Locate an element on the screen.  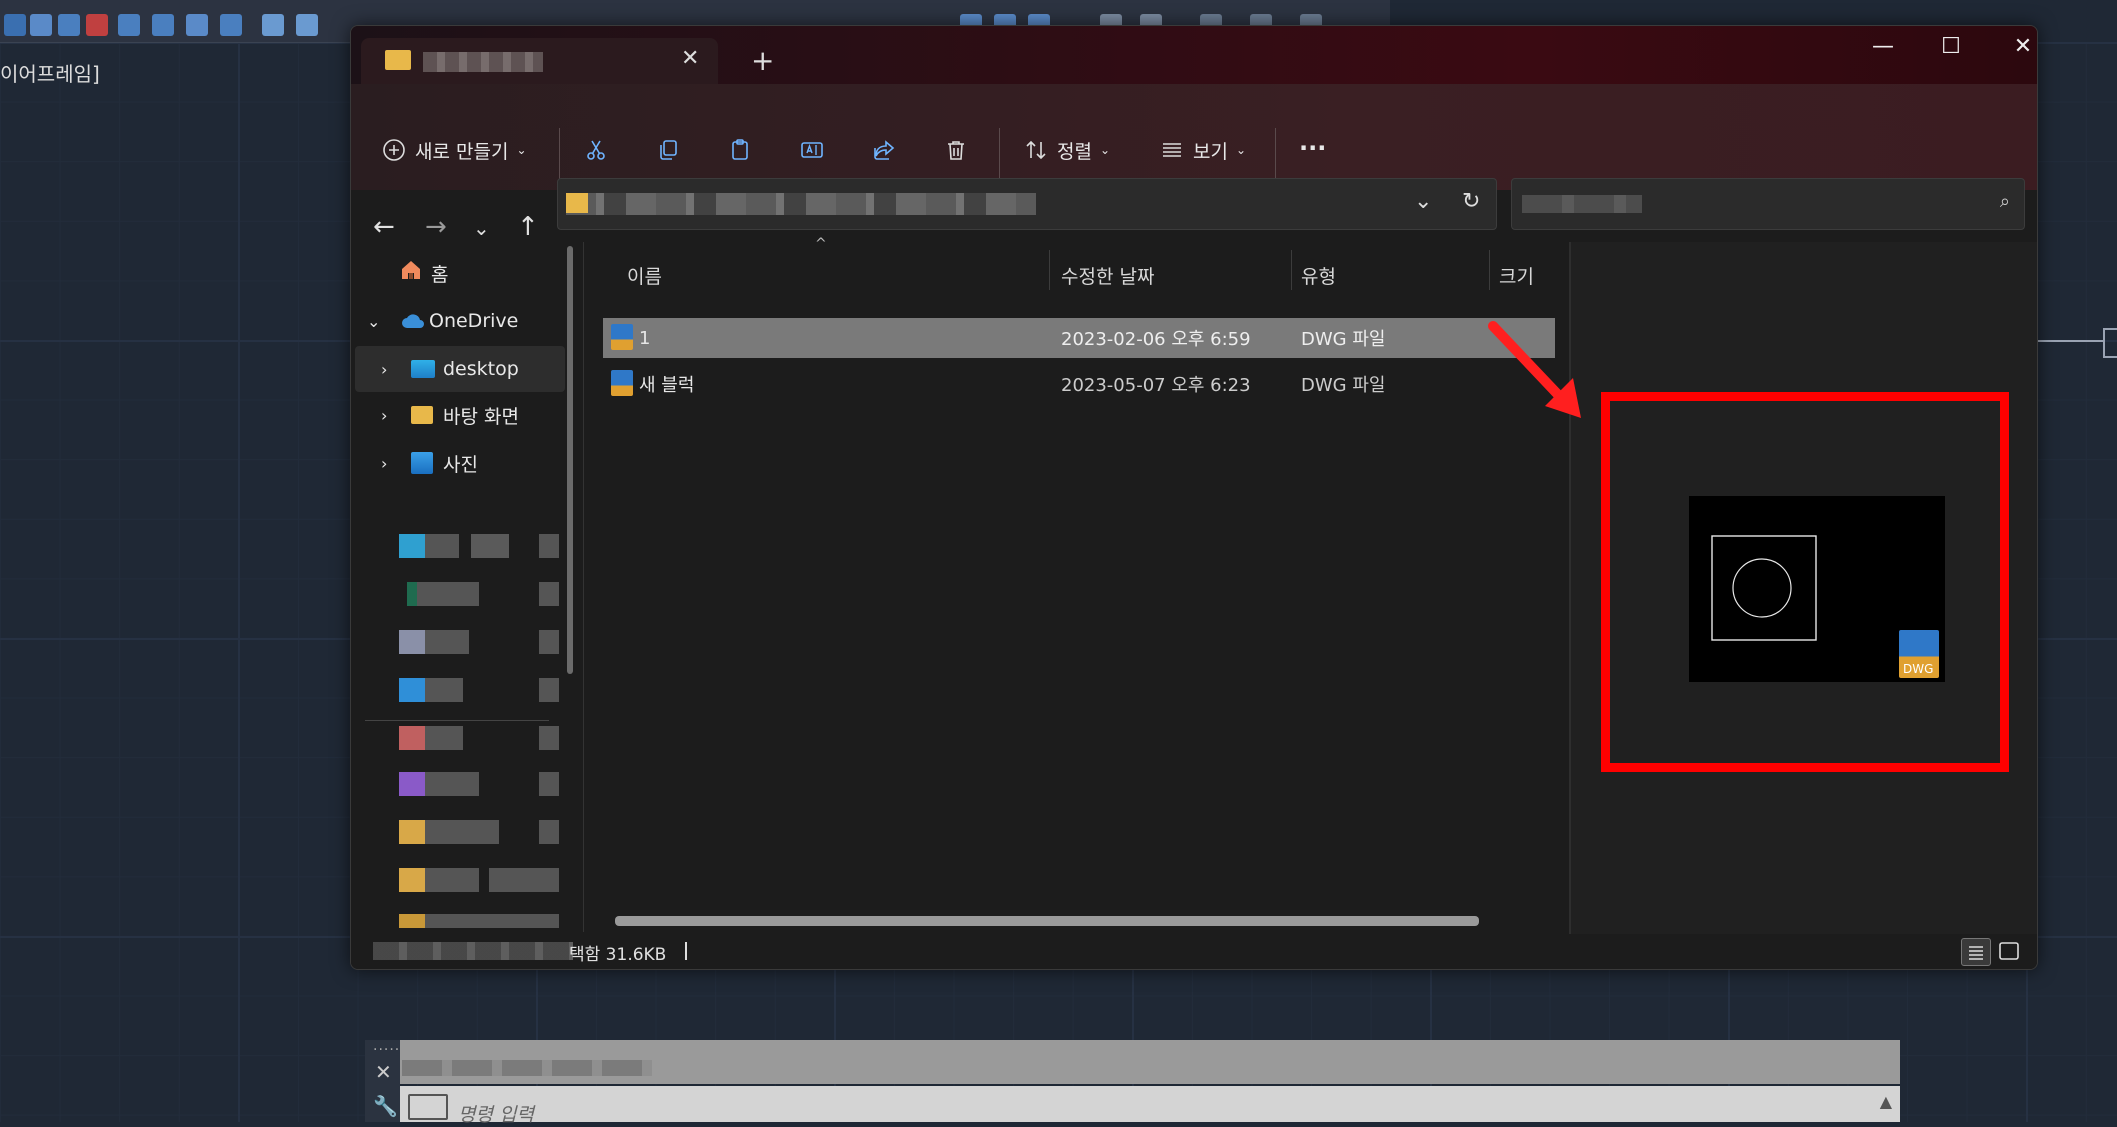
home-icon is located at coordinates (411, 273).